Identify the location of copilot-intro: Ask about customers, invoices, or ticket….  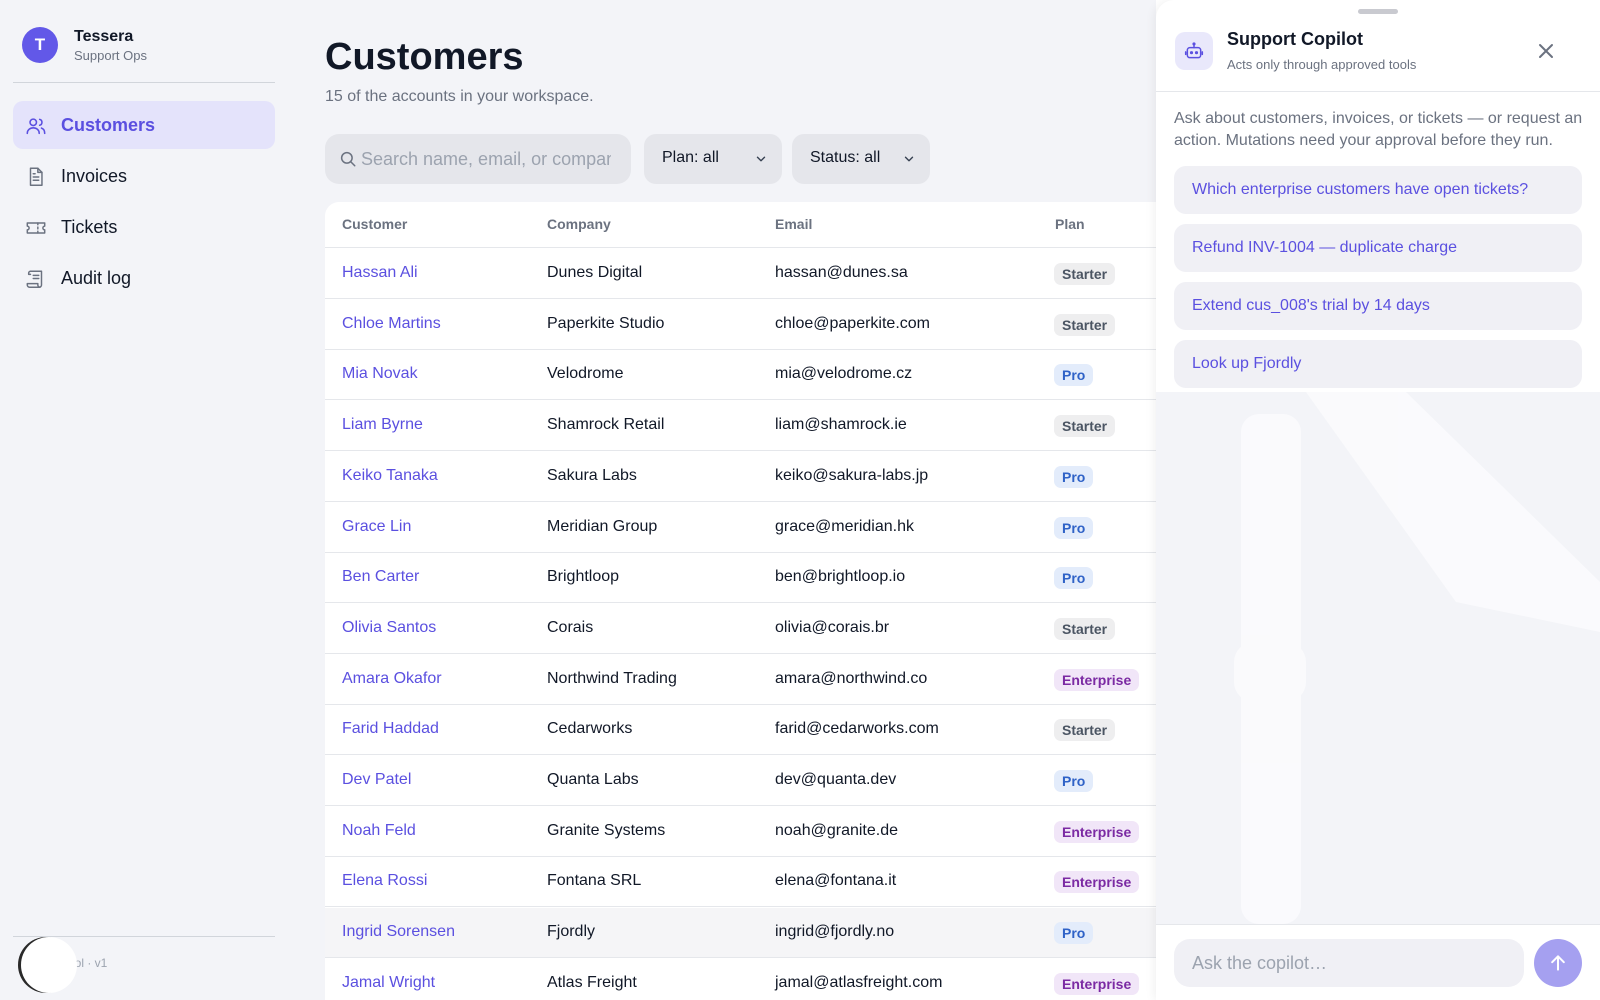
(1378, 129).